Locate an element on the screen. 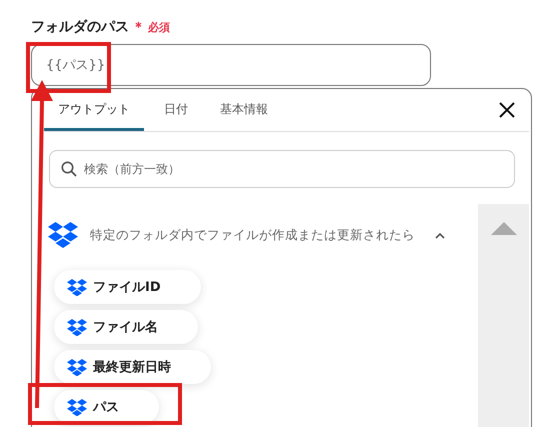 The width and height of the screenshot is (558, 427). trigger-title: 特定のフォルダ内でファイルが作成または更新されたら is located at coordinates (252, 235).